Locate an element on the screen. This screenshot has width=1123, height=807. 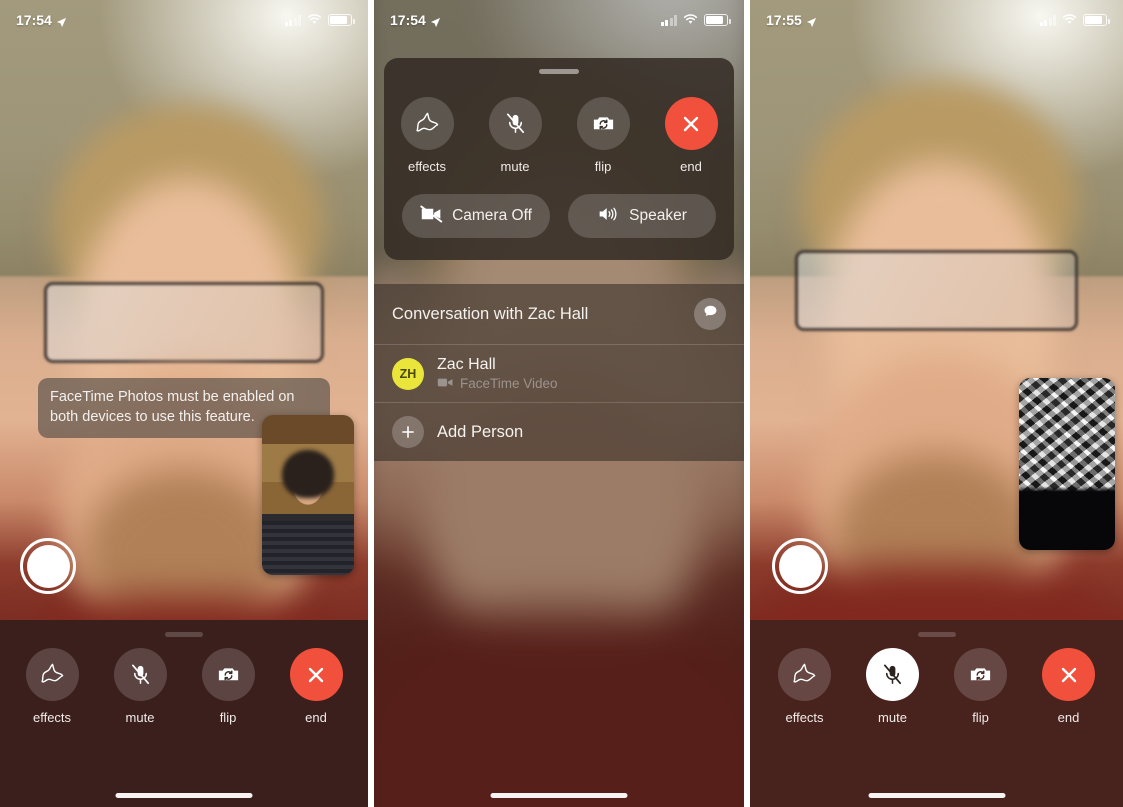
participant-name: Zac Hall is located at coordinates (466, 364).